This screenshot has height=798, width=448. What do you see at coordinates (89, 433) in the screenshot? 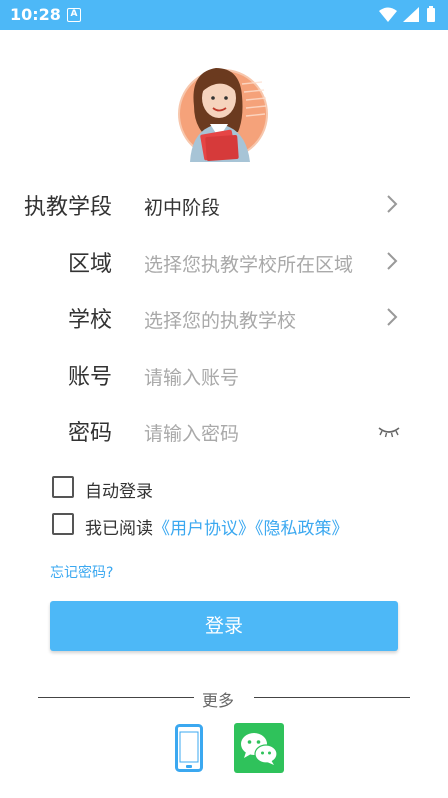
I see `password-label: 密码` at bounding box center [89, 433].